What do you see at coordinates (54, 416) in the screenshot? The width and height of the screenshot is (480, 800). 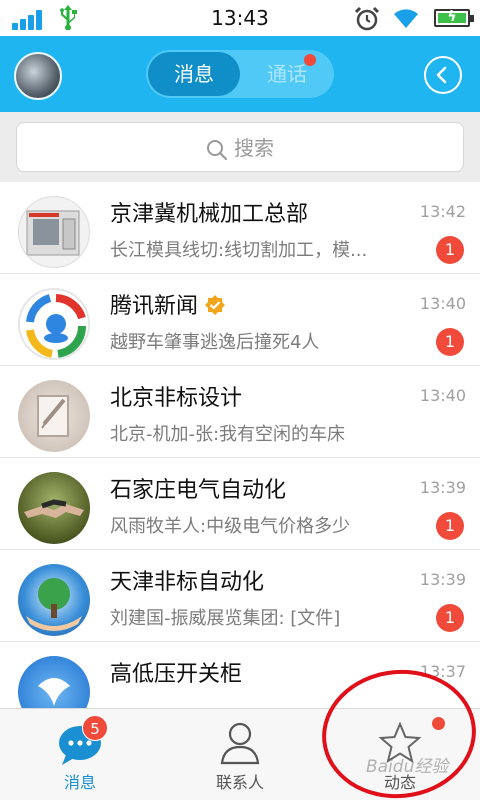 I see `design-avatar` at bounding box center [54, 416].